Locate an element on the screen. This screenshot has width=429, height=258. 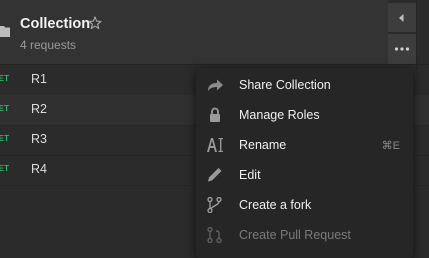
rename-icon is located at coordinates (215, 145).